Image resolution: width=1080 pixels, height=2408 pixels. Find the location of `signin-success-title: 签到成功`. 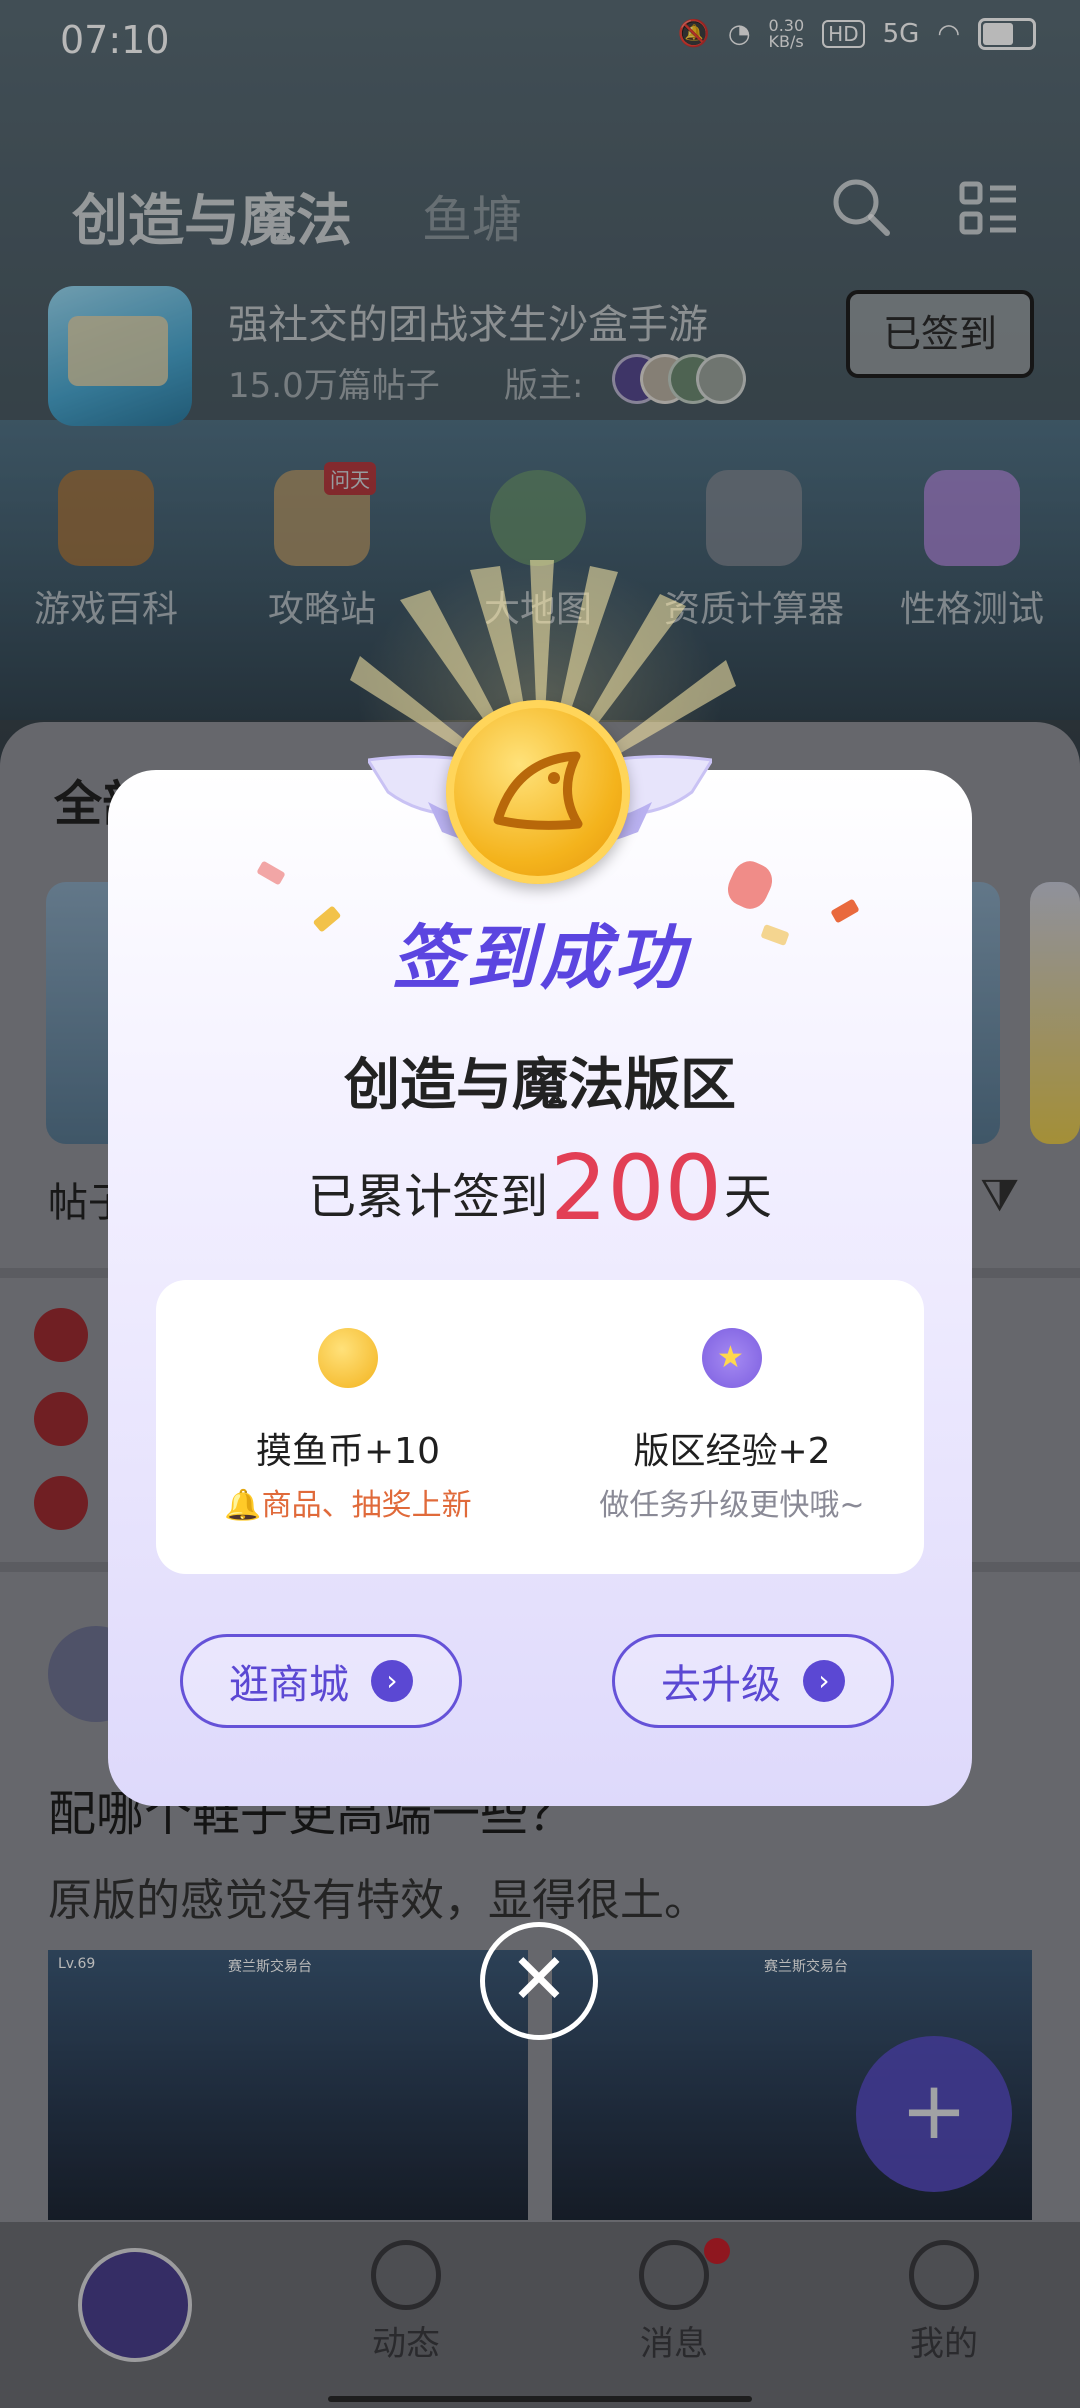

signin-success-title: 签到成功 is located at coordinates (540, 958).